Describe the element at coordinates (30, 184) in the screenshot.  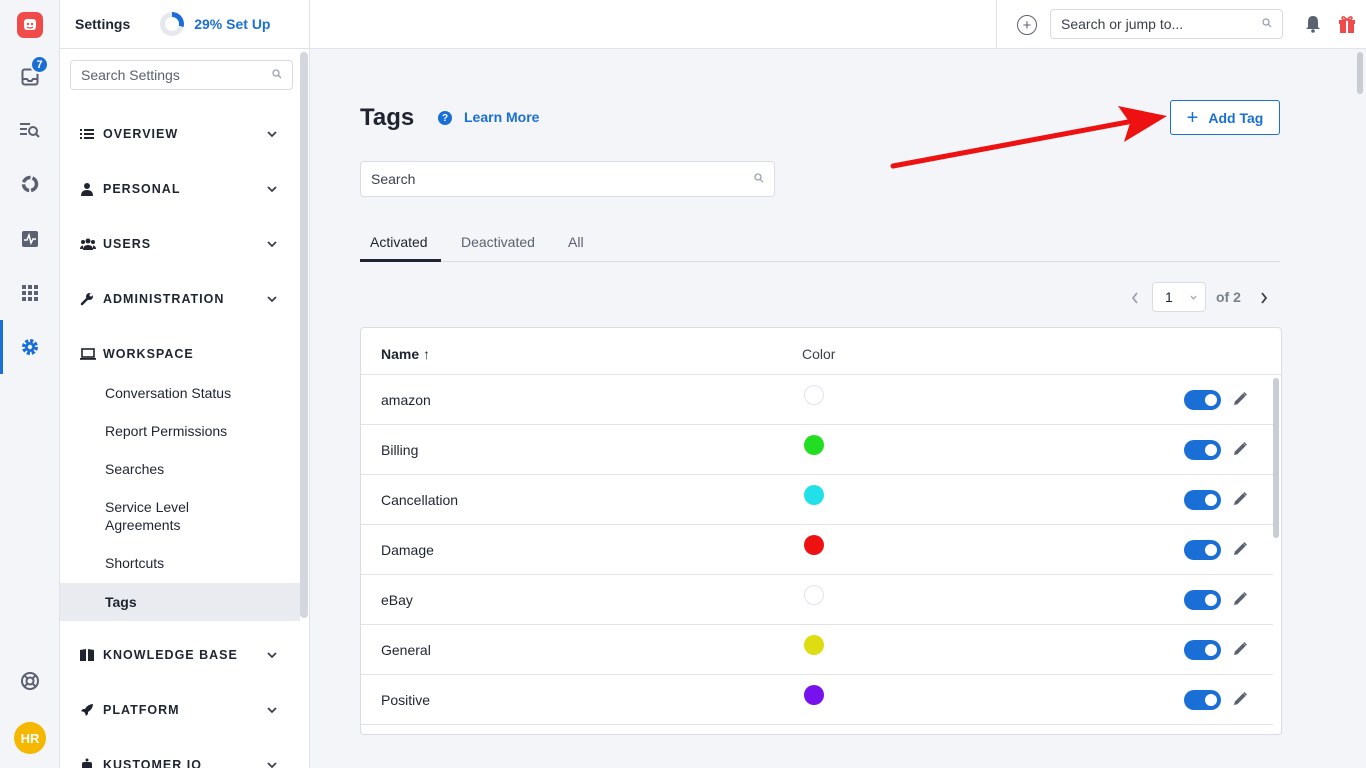
I see `reports-icon` at that location.